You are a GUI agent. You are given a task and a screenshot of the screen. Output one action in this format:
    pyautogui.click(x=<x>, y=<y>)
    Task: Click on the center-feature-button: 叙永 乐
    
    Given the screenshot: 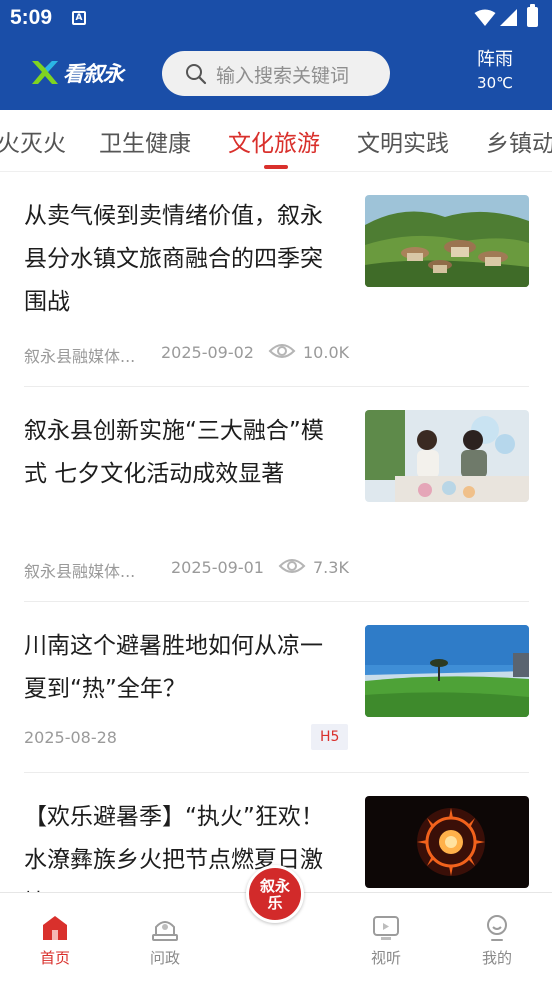 What is the action you would take?
    pyautogui.click(x=275, y=894)
    